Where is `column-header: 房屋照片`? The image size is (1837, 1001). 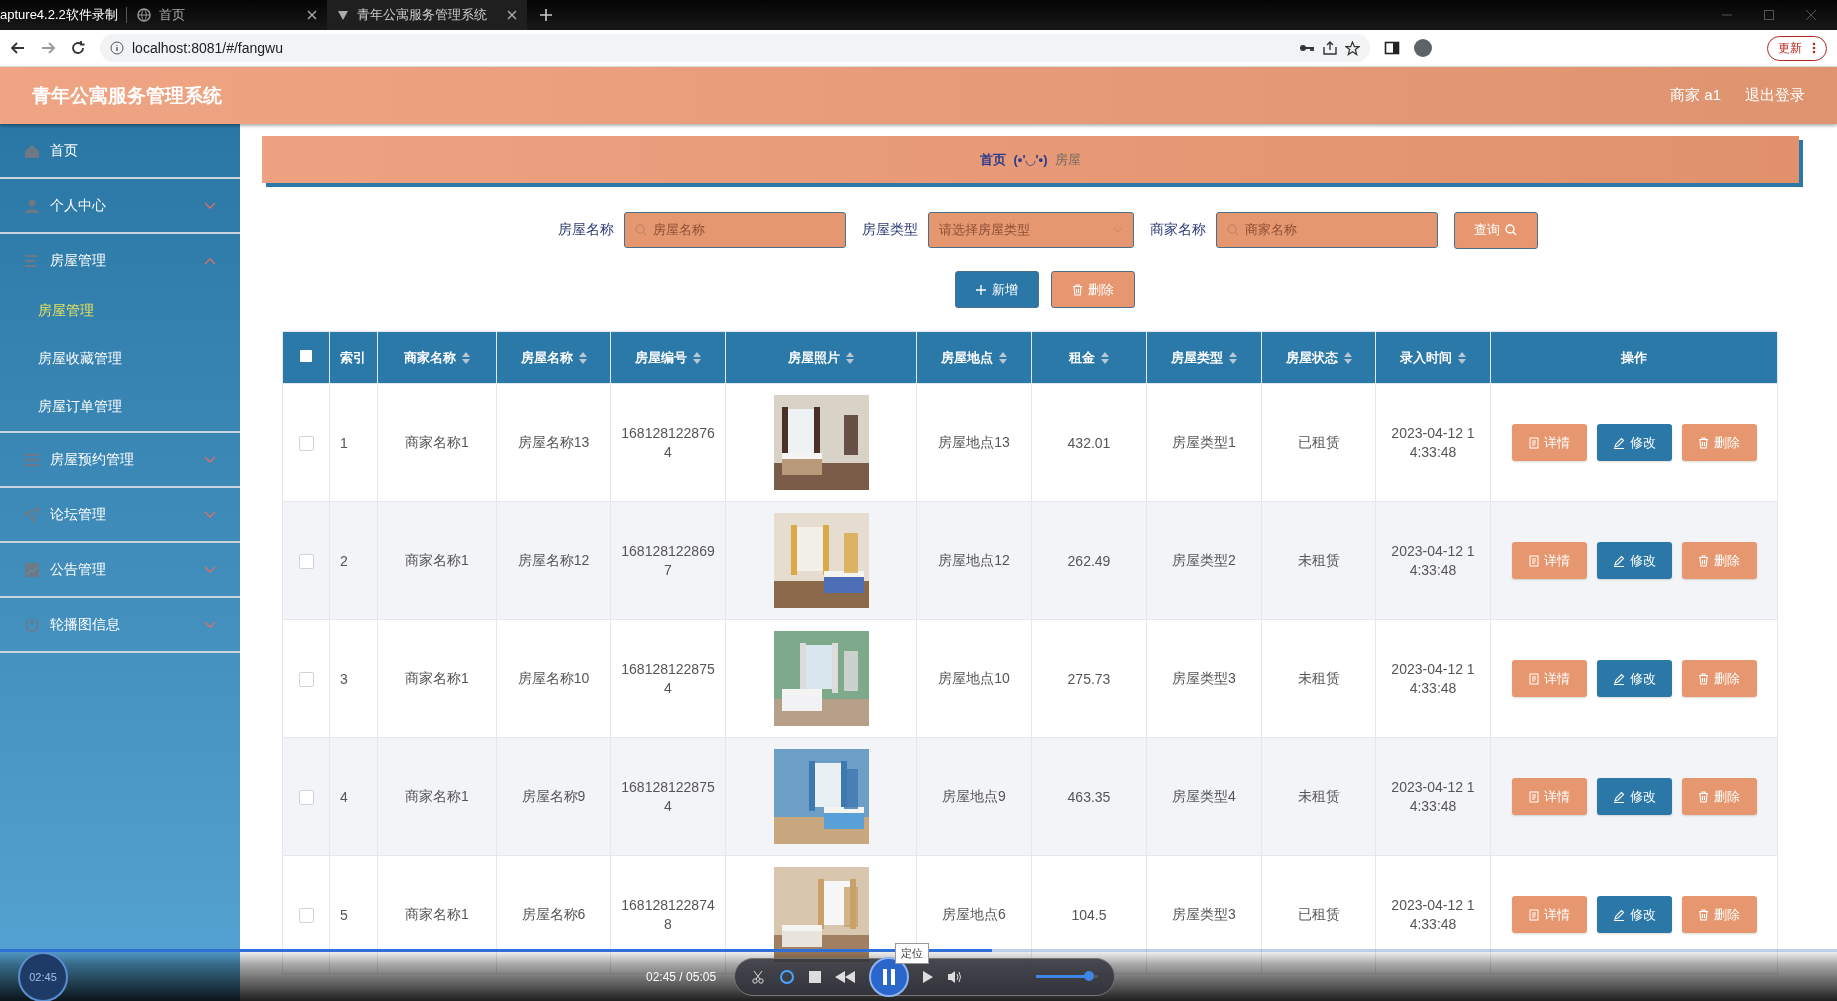 column-header: 房屋照片 is located at coordinates (814, 357).